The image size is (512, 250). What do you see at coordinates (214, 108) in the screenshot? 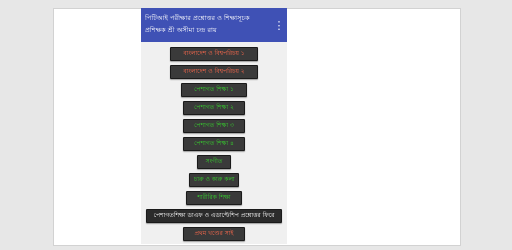
I see `professional-education-2-button: পেশাগত শিক্ষা ২` at bounding box center [214, 108].